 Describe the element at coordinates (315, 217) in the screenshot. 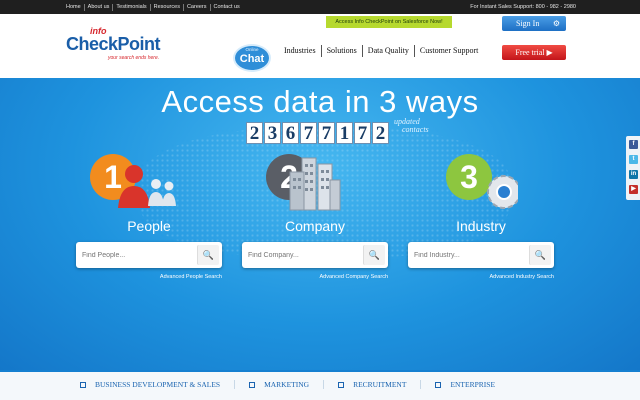

I see `category-company: 2 Company 🔍 Advanced Company Search` at that location.